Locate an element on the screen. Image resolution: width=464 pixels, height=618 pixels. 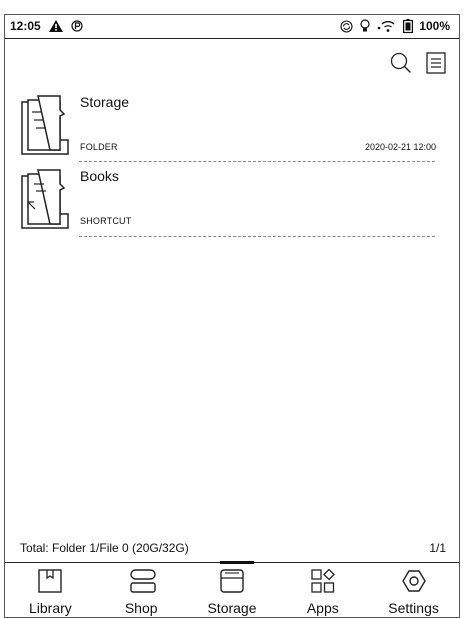
nav-shop: Shop is located at coordinates (141, 591).